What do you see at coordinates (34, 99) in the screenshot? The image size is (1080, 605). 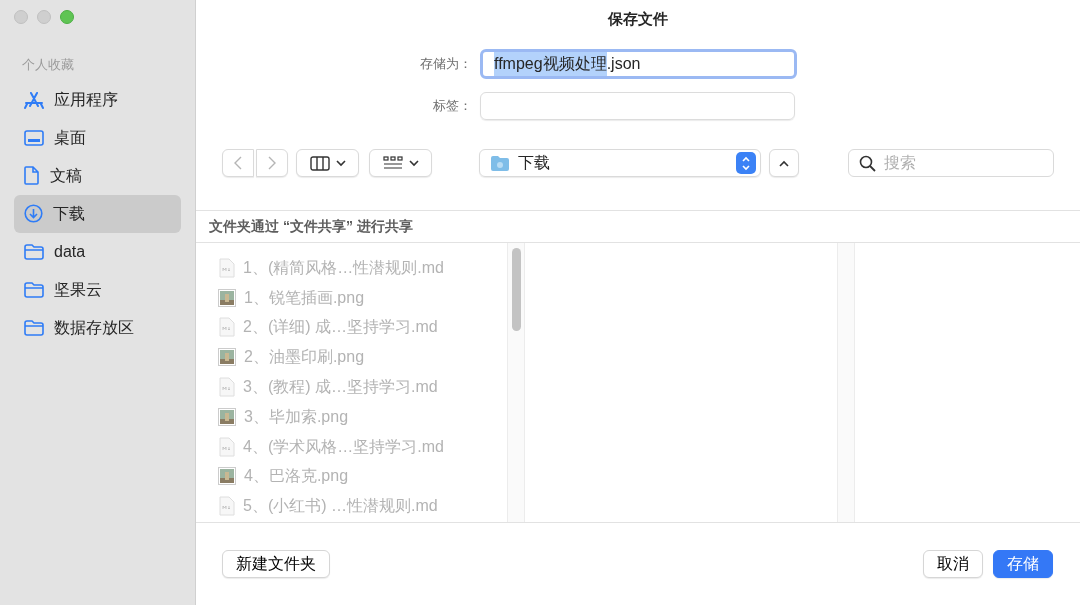 I see `app-store-icon` at bounding box center [34, 99].